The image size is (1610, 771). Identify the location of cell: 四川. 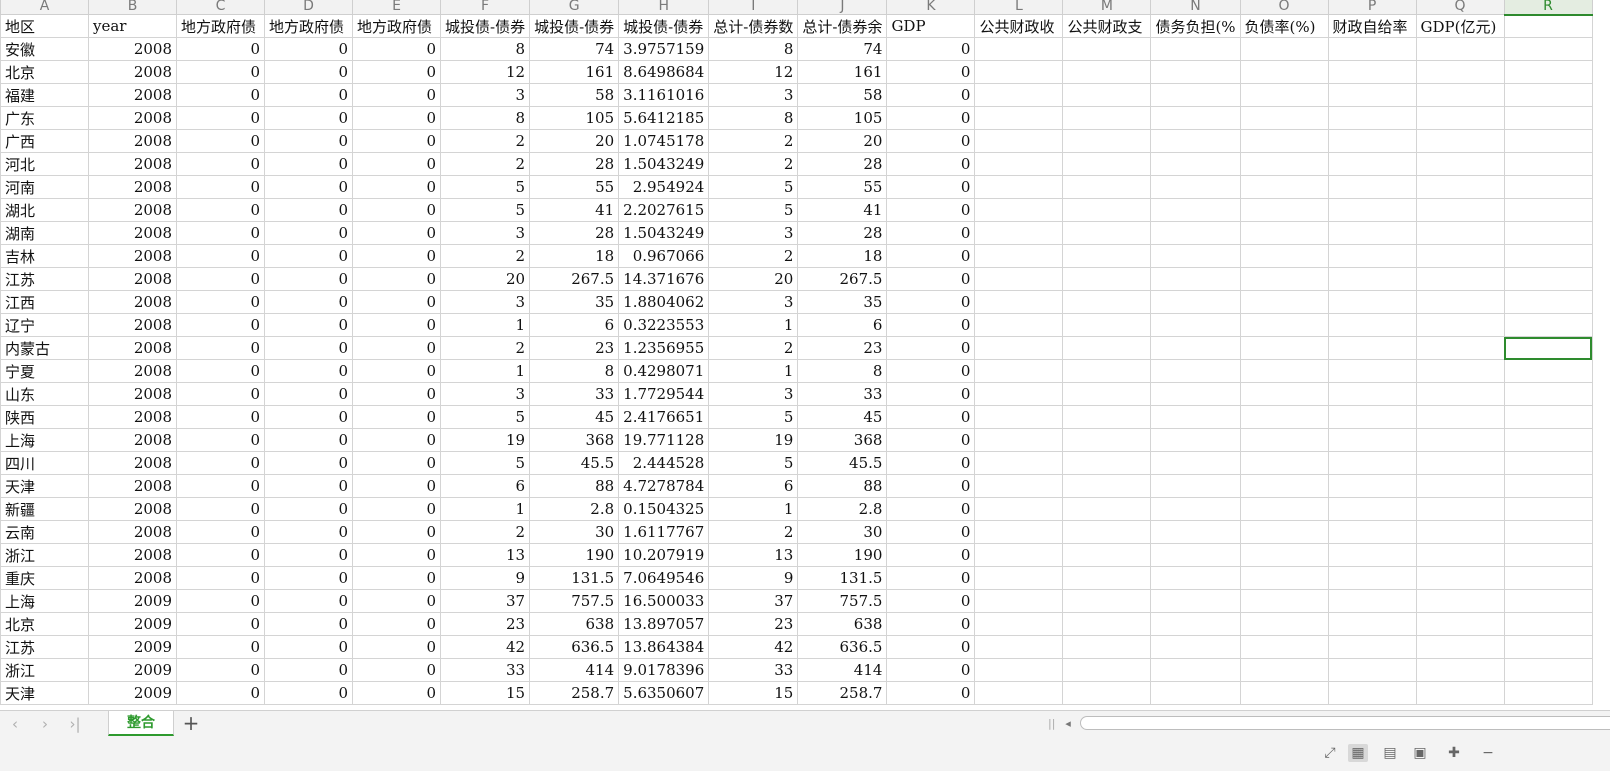
(44, 463).